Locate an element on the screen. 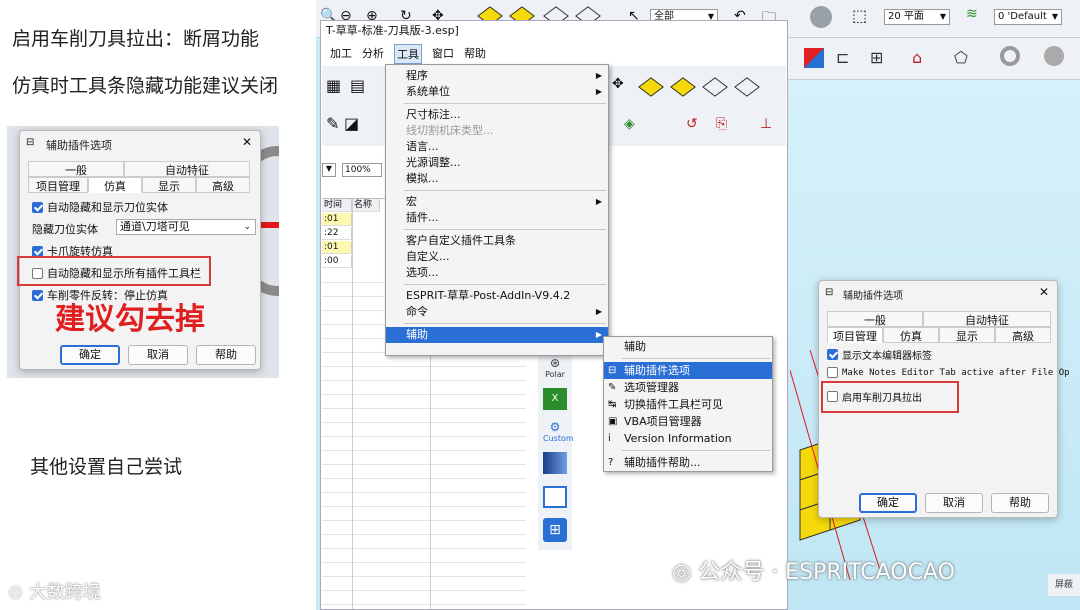 The image size is (1080, 610). cube-hidden-icon is located at coordinates (747, 87).